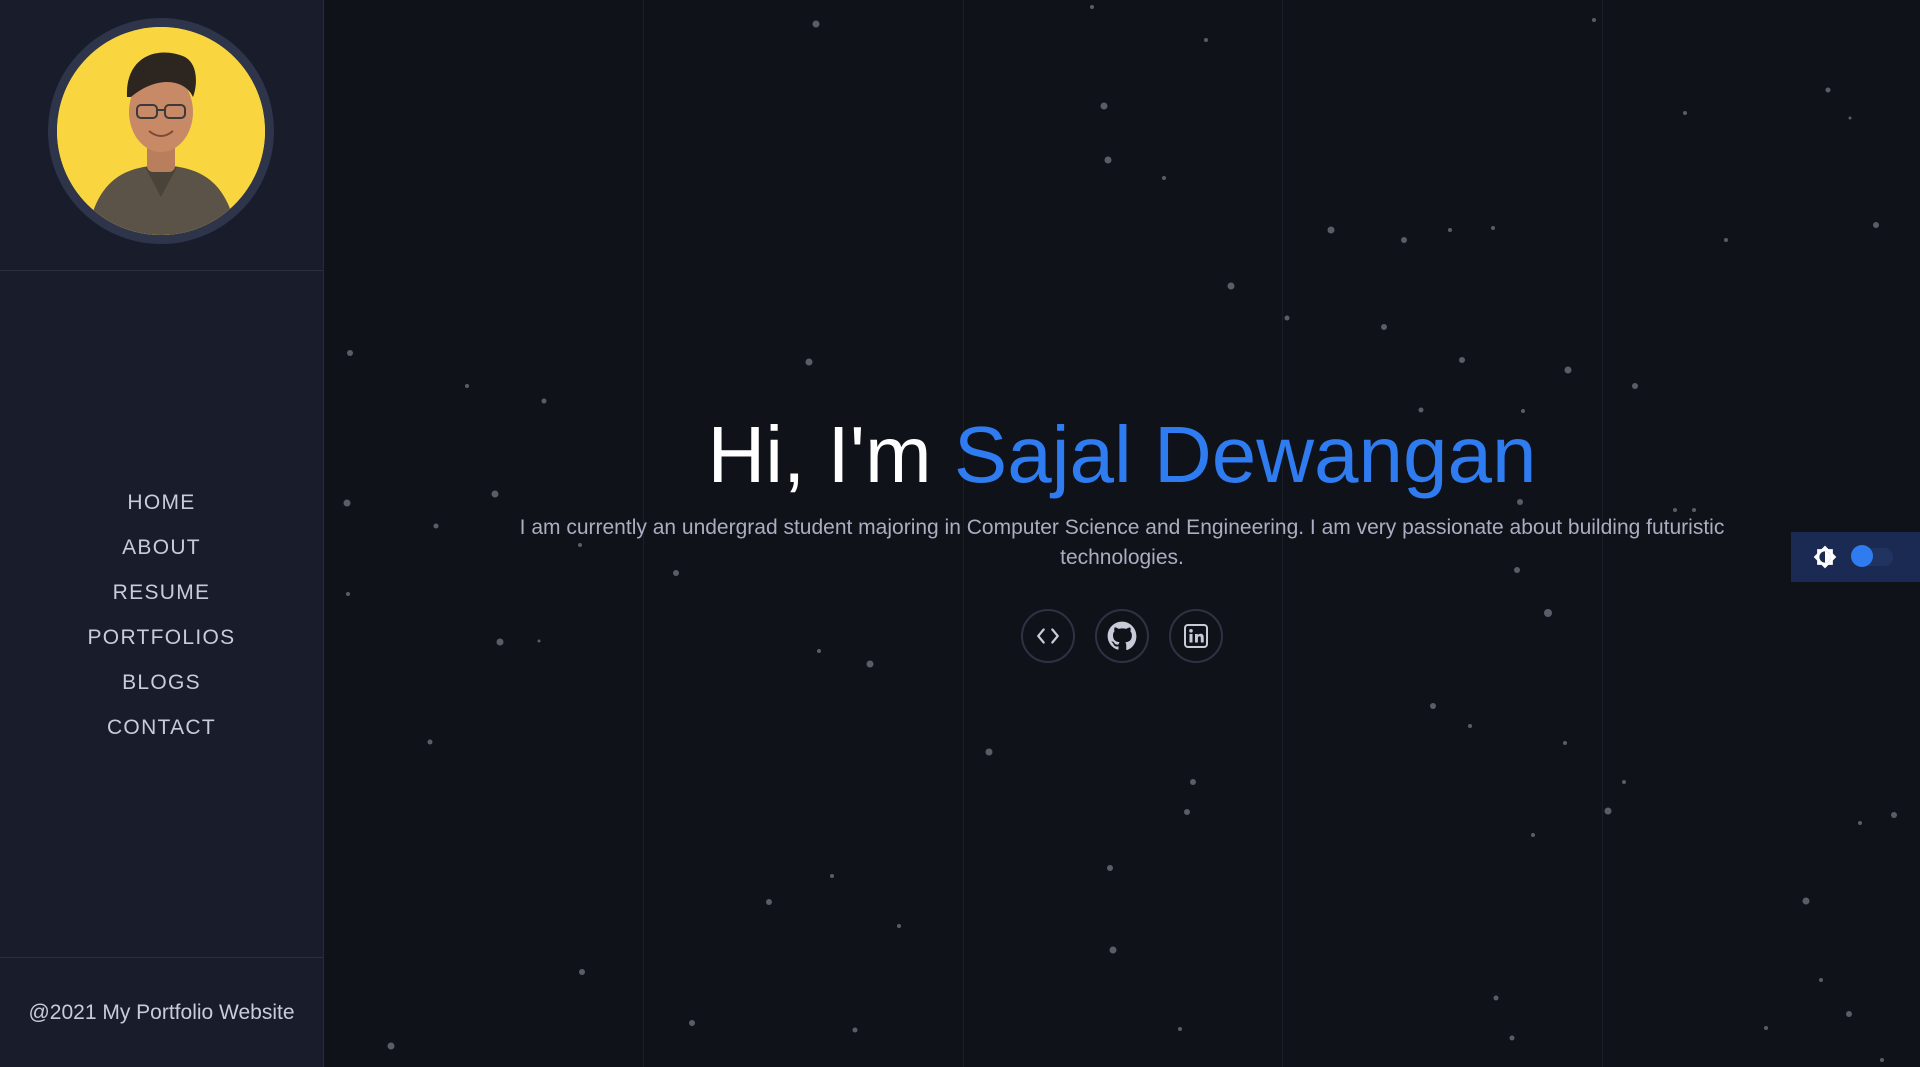 This screenshot has height=1067, width=1920. I want to click on nav-item-about: ABOUT, so click(161, 547).